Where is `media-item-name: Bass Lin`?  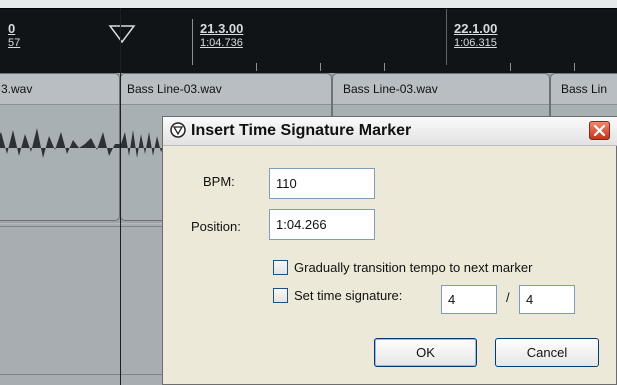
media-item-name: Bass Lin is located at coordinates (584, 89).